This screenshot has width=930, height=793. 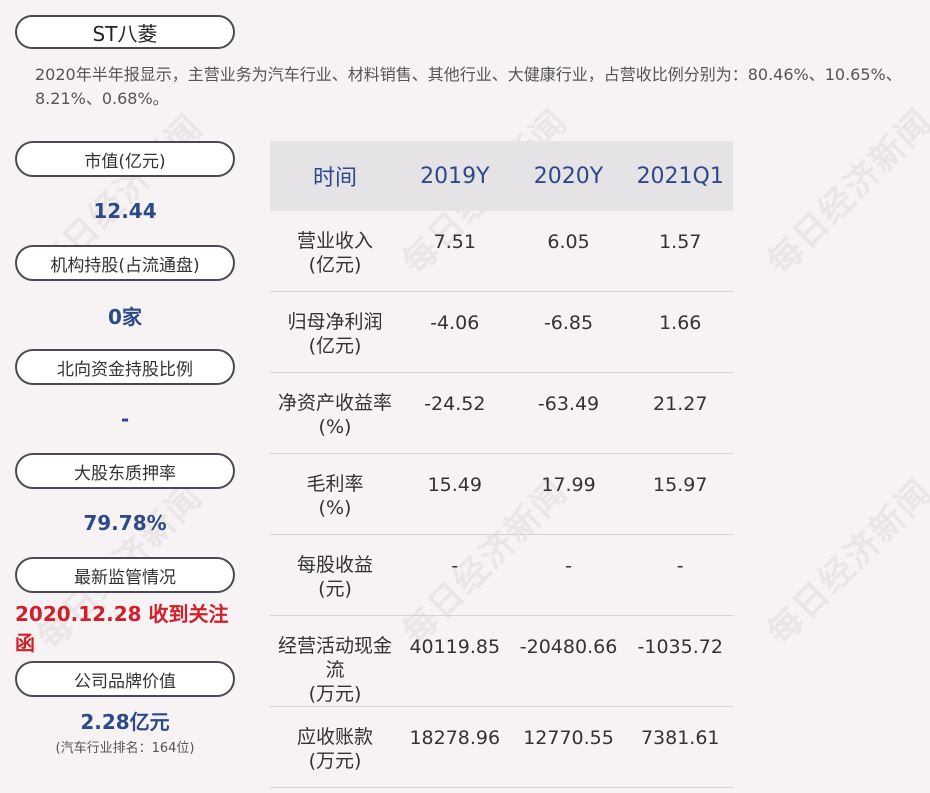 What do you see at coordinates (454, 242) in the screenshot?
I see `cell-value: 7.51` at bounding box center [454, 242].